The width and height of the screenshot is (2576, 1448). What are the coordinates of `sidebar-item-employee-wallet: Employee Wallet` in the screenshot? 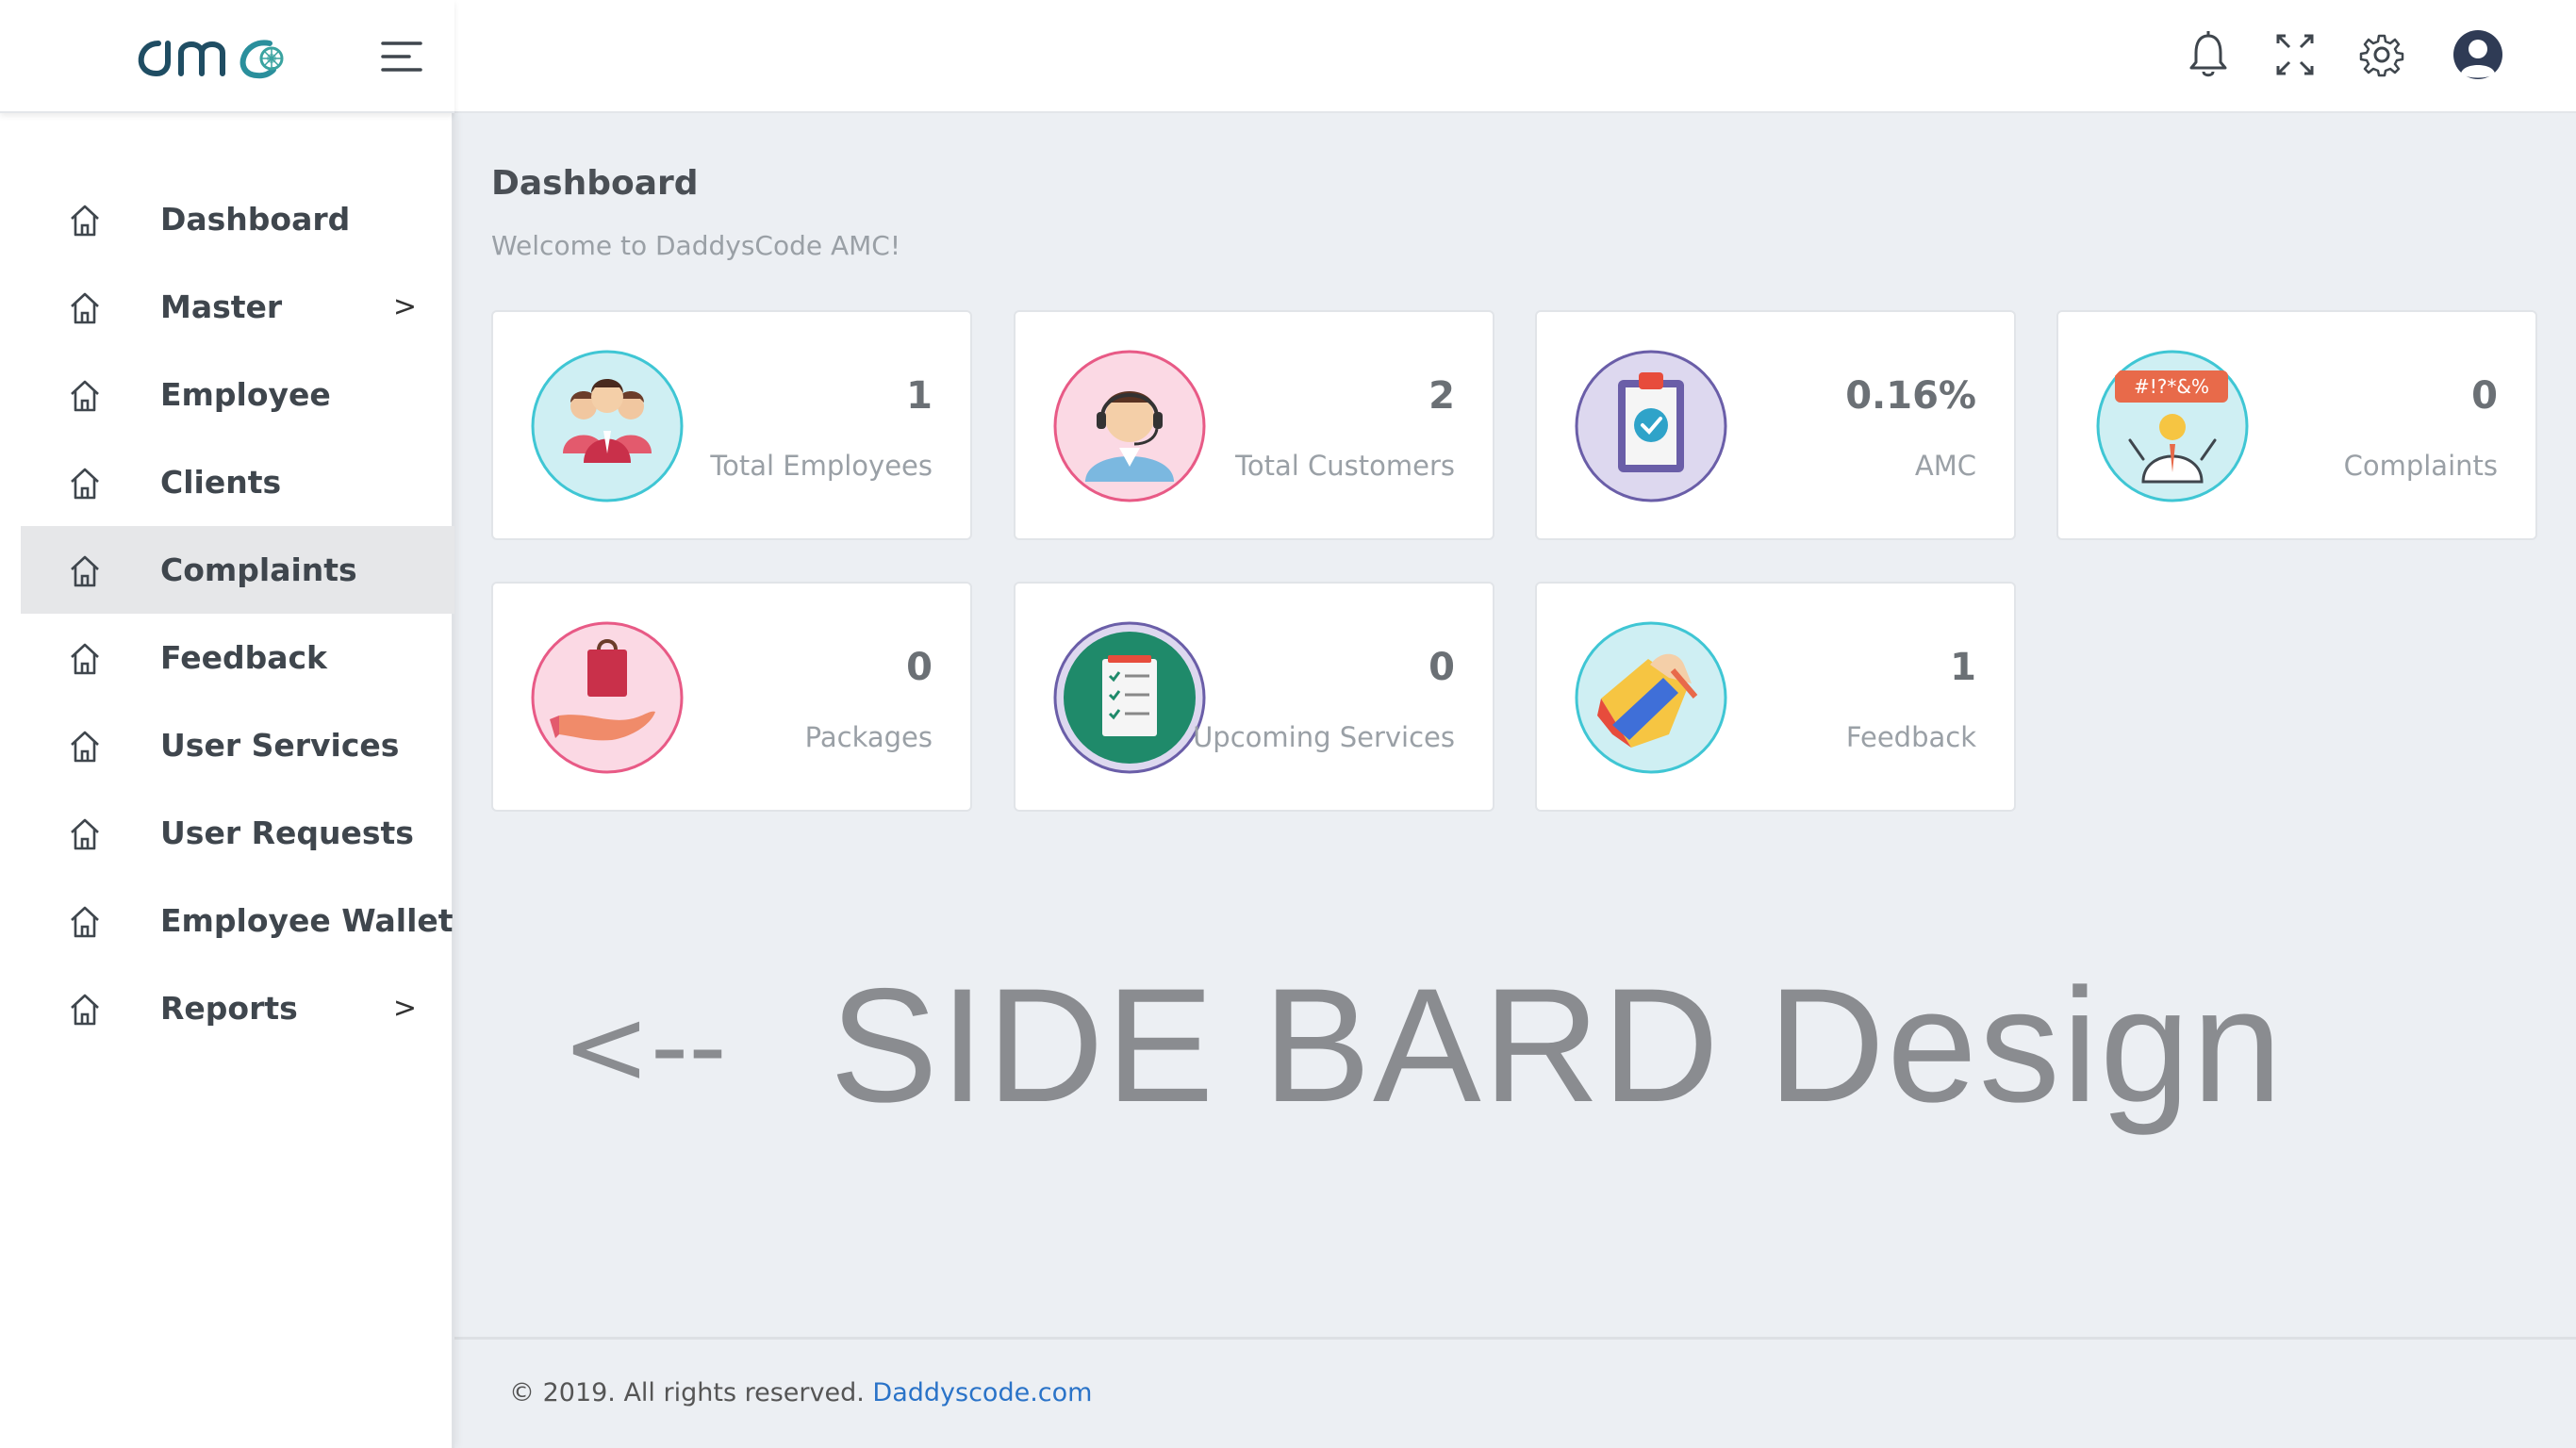 It's located at (237, 920).